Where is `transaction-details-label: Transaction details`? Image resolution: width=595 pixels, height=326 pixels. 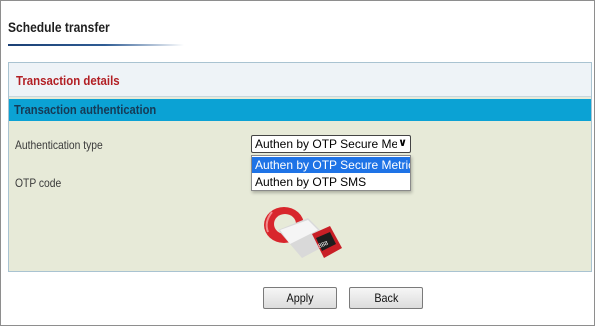
transaction-details-label: Transaction details is located at coordinates (68, 80).